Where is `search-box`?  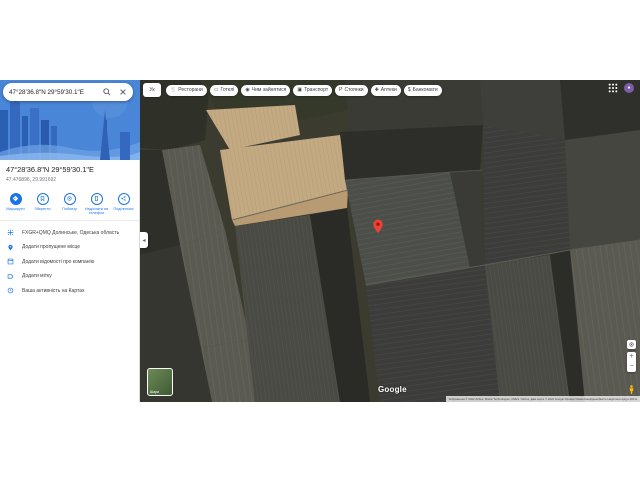
search-box is located at coordinates (68, 92).